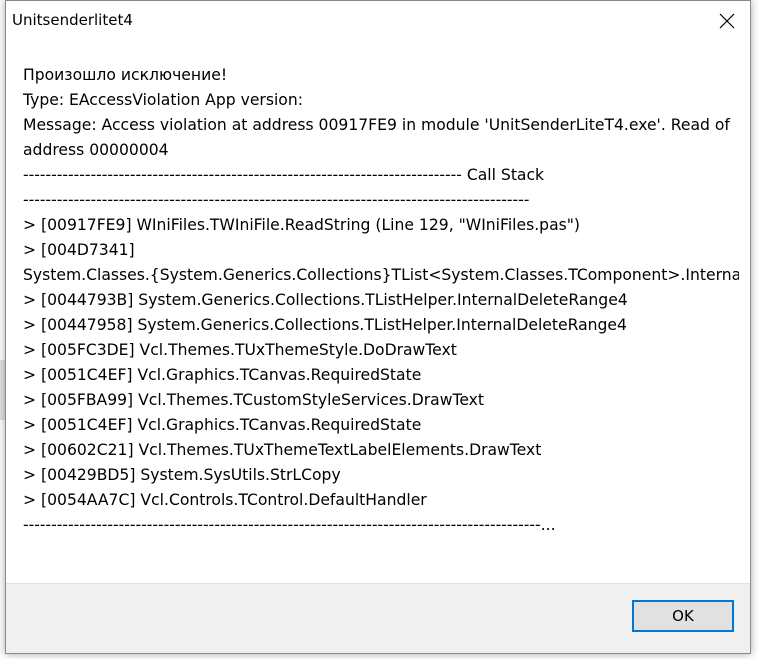 The image size is (758, 659). What do you see at coordinates (79, 250) in the screenshot?
I see `stack-line: > [004D7341]` at bounding box center [79, 250].